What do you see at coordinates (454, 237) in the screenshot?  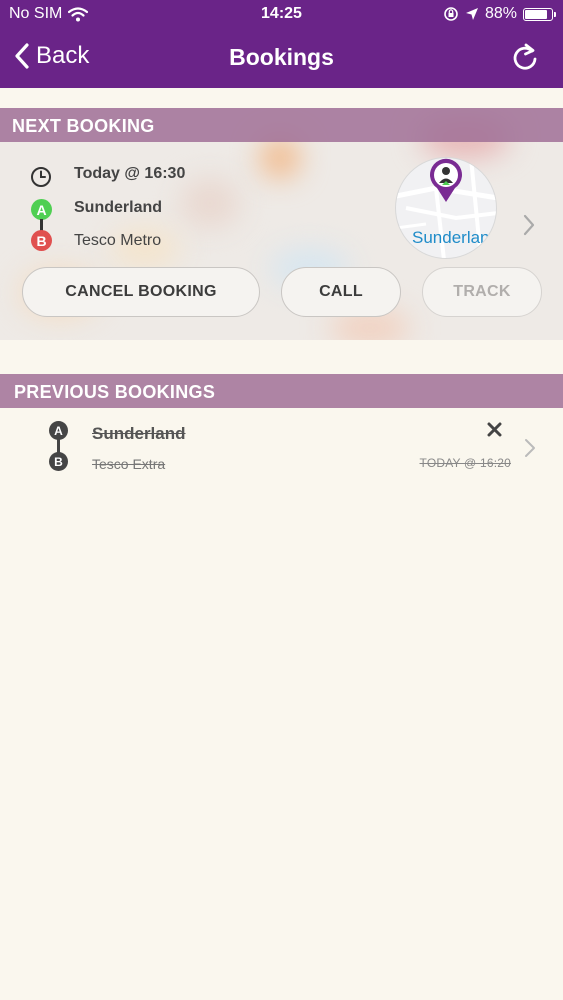 I see `map-label: Sunderland` at bounding box center [454, 237].